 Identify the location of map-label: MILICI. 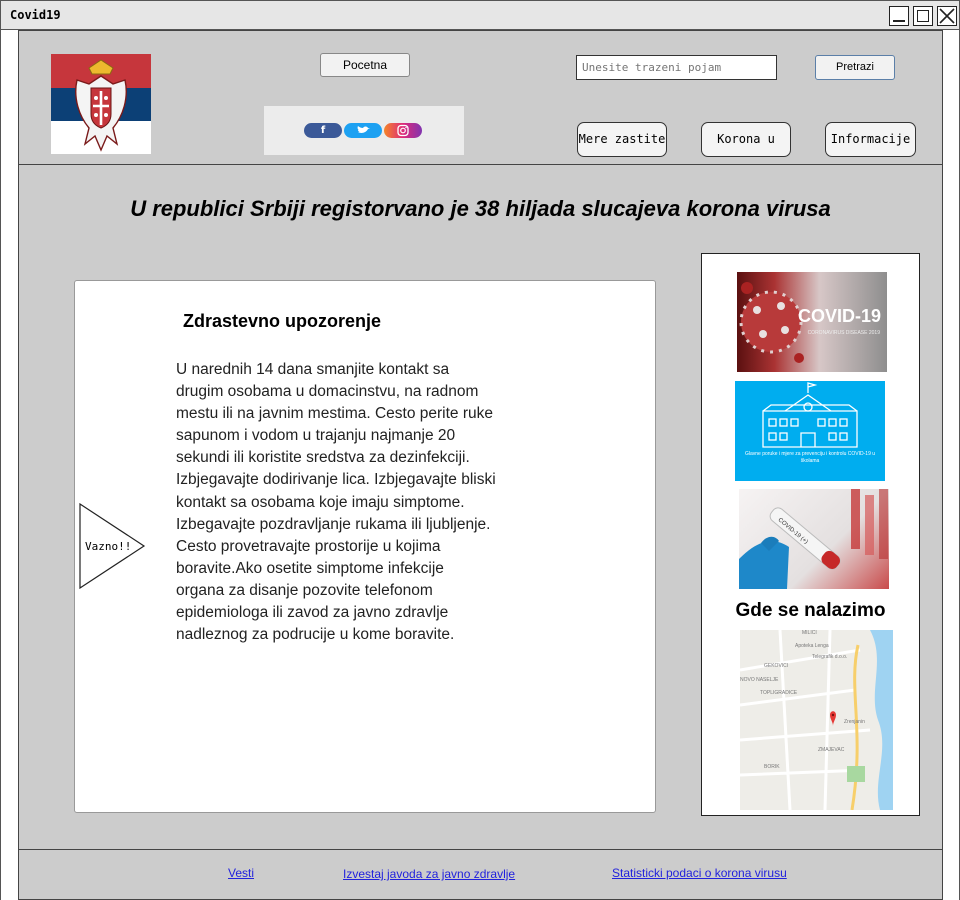
(809, 633).